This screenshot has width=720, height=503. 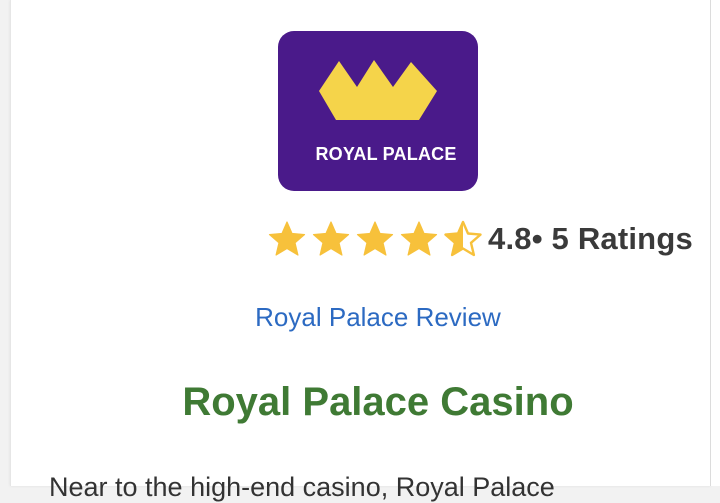 I want to click on logo-text: ROYAL PALACE, so click(x=386, y=154).